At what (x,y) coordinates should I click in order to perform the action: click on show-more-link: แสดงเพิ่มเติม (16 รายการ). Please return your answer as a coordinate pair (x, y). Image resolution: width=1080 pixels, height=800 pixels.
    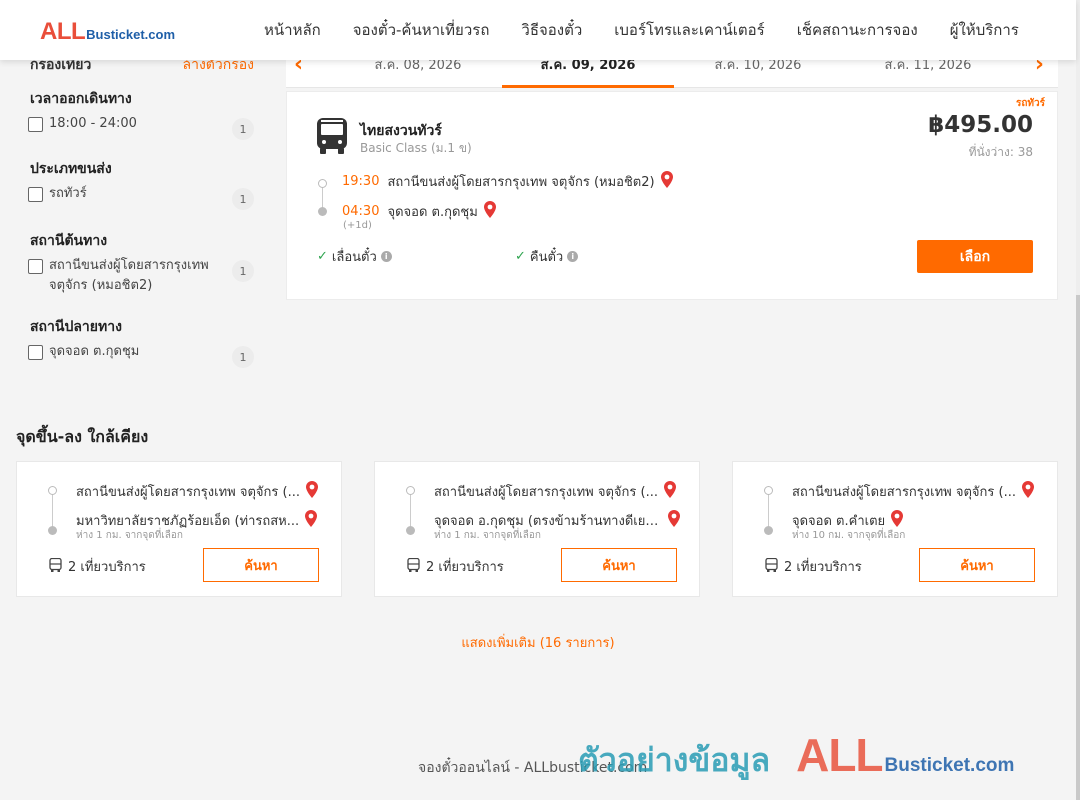
    Looking at the image, I should click on (538, 642).